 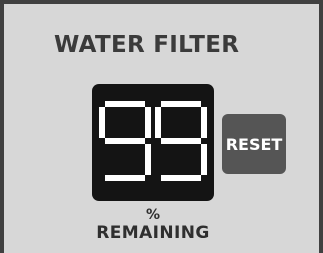 I want to click on remaining-label: REMAINING, so click(x=153, y=233).